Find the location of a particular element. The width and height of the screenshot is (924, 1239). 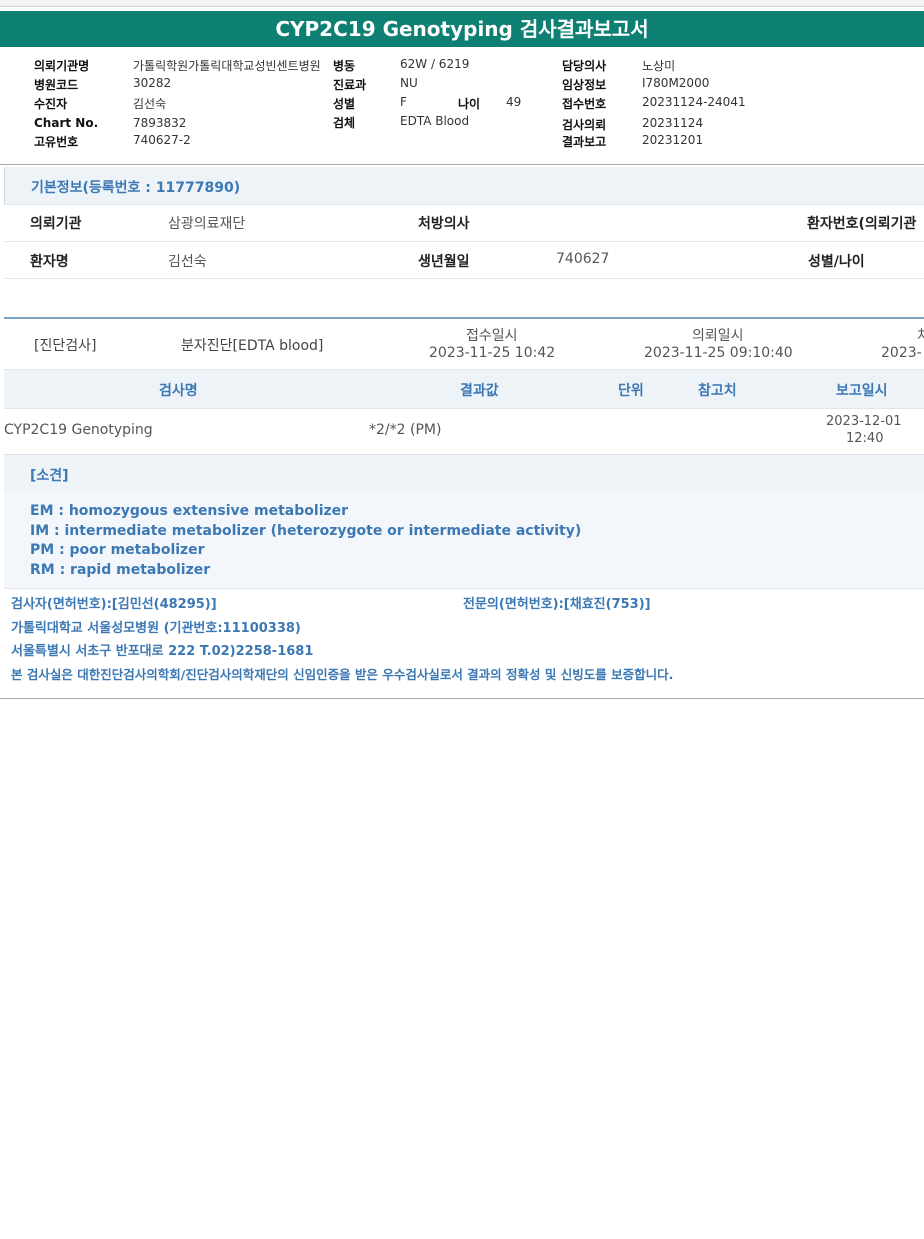

header-value: 49 is located at coordinates (514, 102).